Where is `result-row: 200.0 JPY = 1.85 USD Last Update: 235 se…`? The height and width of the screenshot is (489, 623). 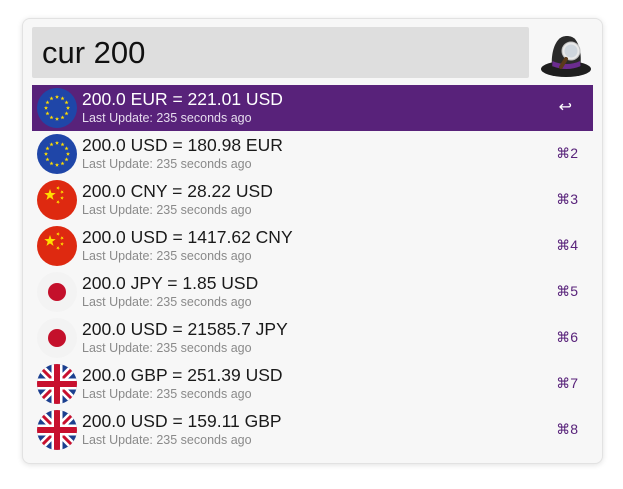
result-row: 200.0 JPY = 1.85 USD Last Update: 235 se… is located at coordinates (312, 292).